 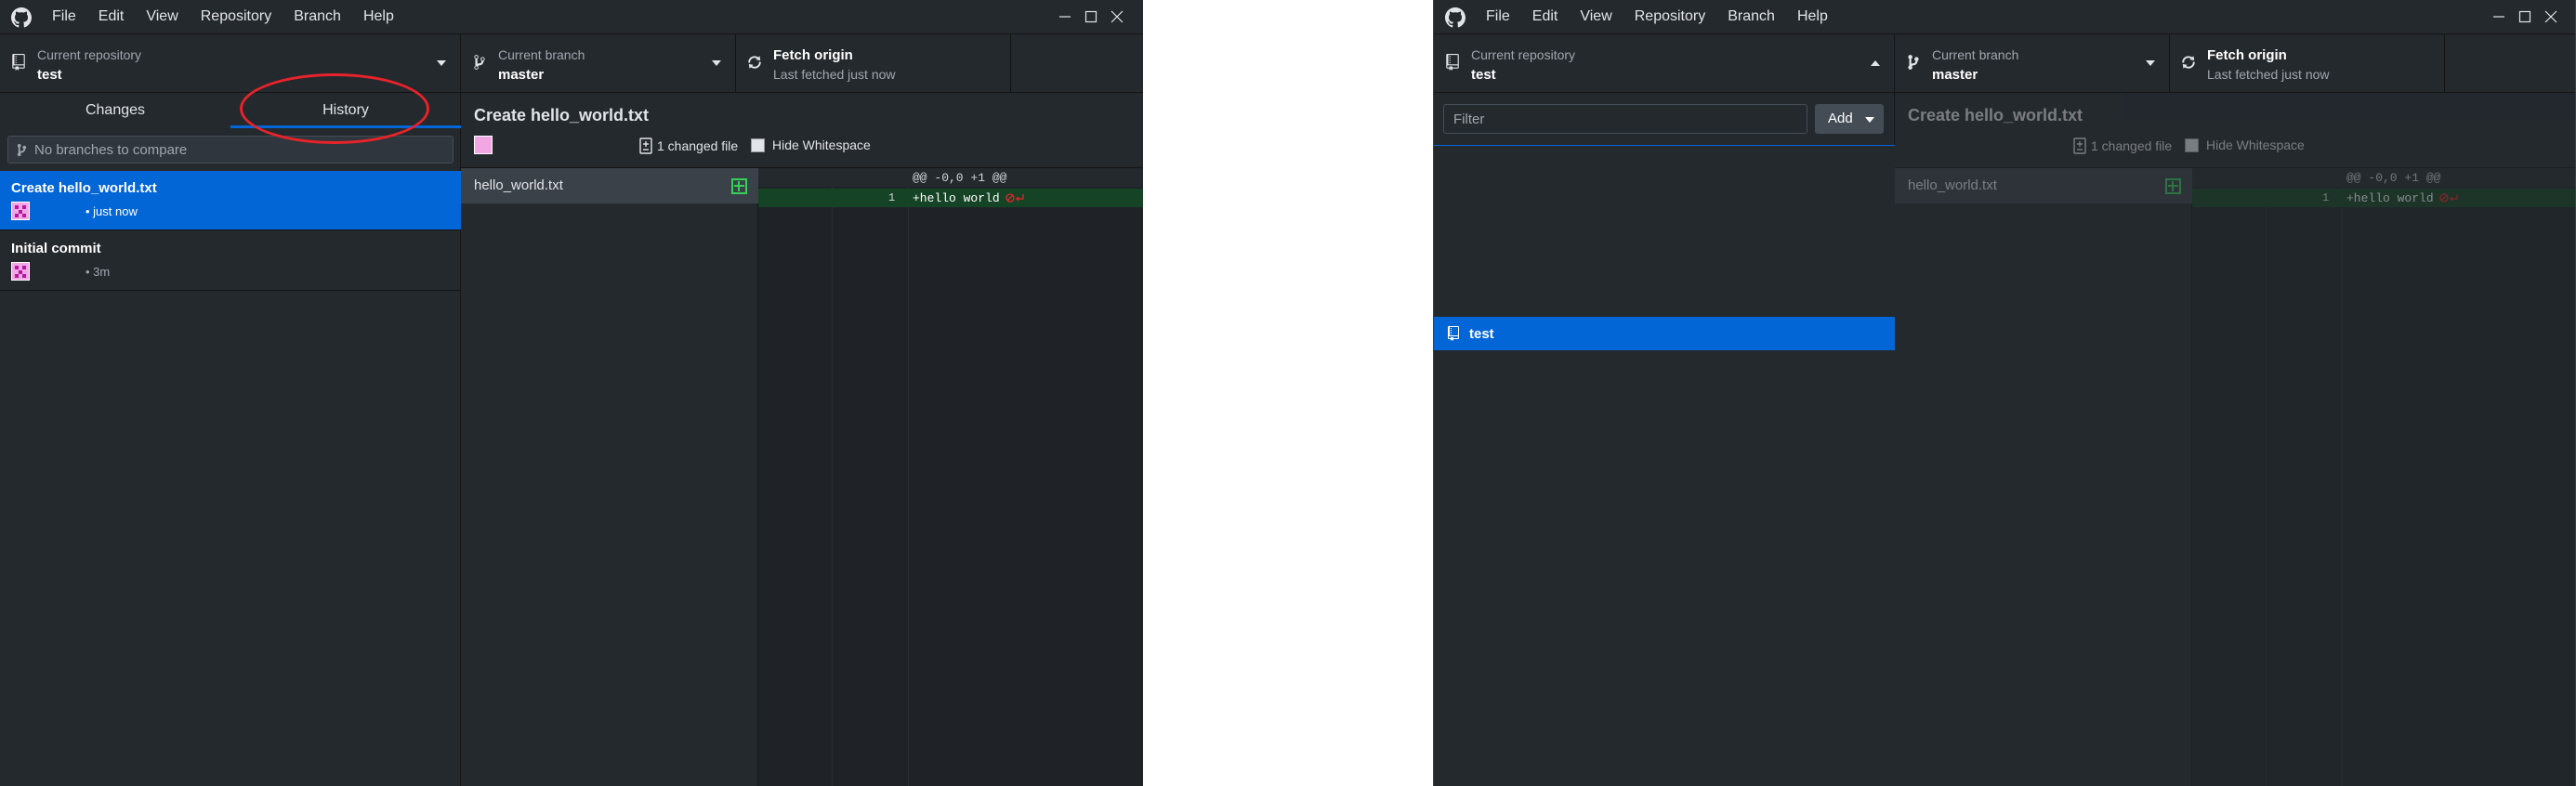 I want to click on commit-title: Initial commit, so click(x=56, y=248).